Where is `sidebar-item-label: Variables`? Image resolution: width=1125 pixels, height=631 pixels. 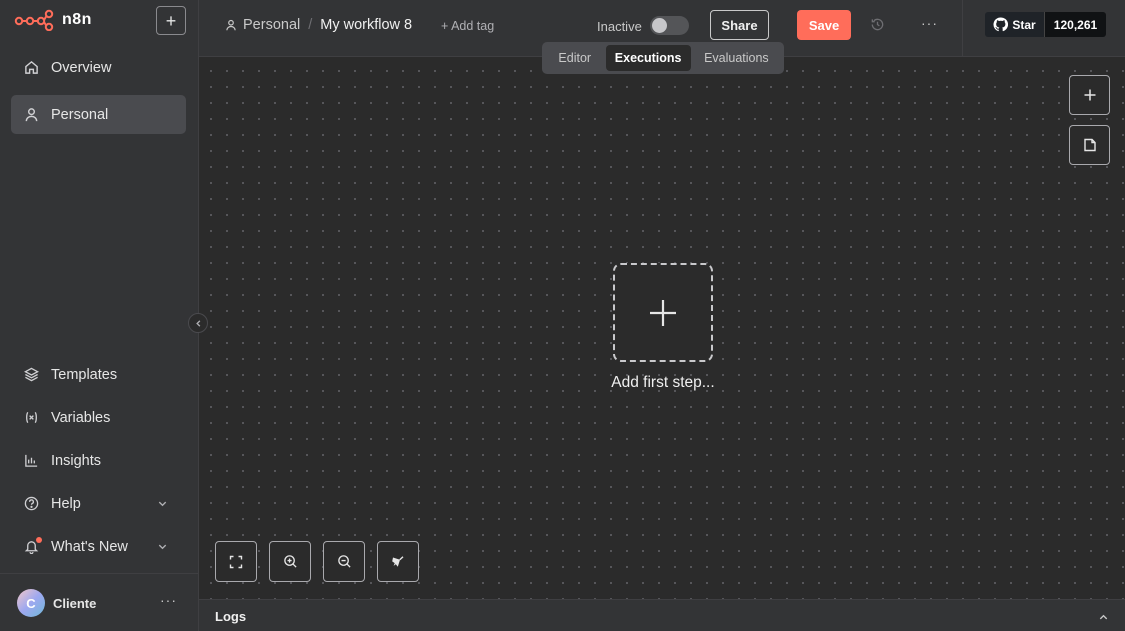 sidebar-item-label: Variables is located at coordinates (81, 417).